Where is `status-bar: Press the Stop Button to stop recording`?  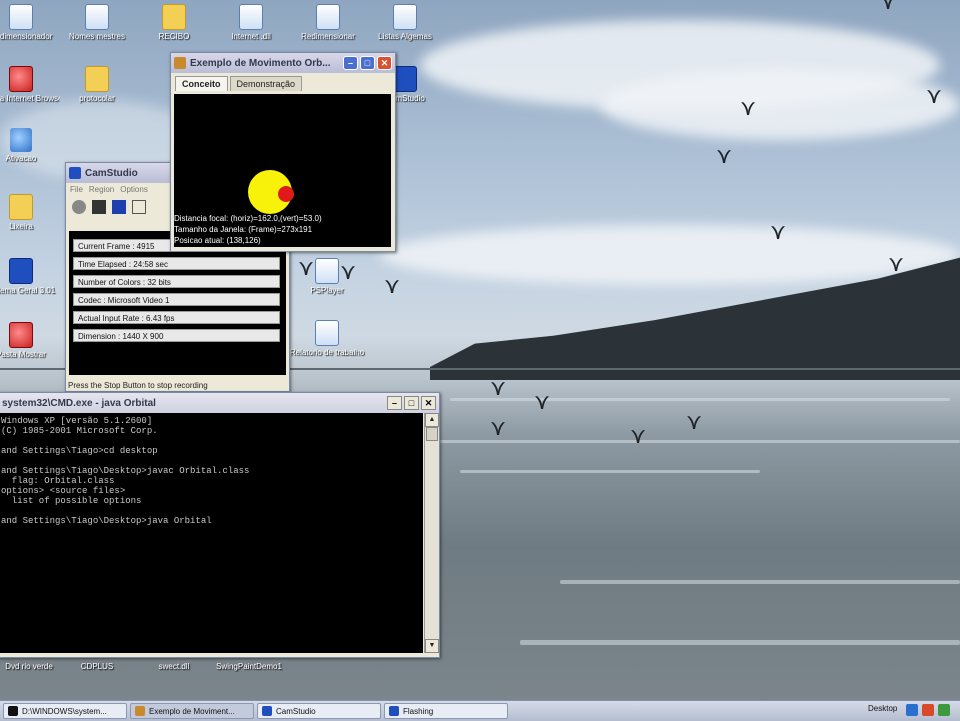 status-bar: Press the Stop Button to stop recording is located at coordinates (138, 385).